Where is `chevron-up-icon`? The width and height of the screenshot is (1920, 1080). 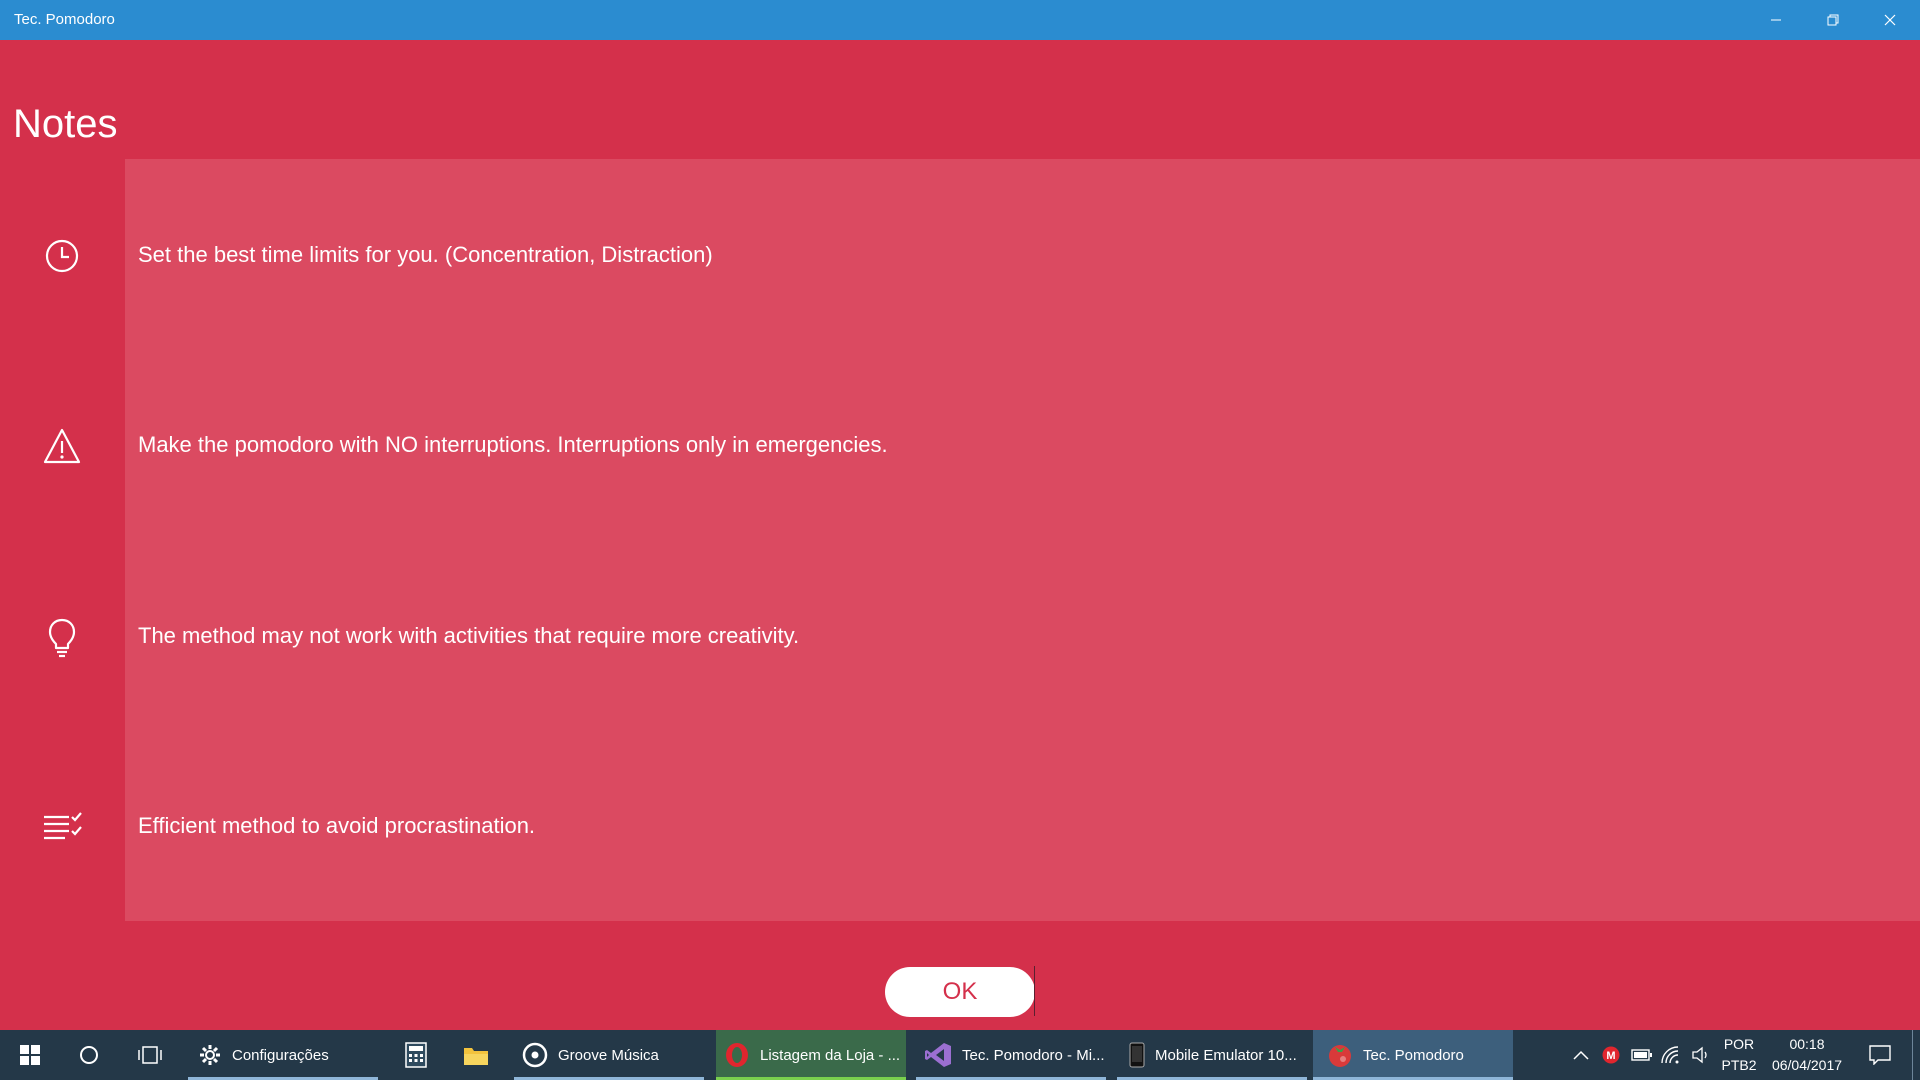
chevron-up-icon is located at coordinates (1581, 1055).